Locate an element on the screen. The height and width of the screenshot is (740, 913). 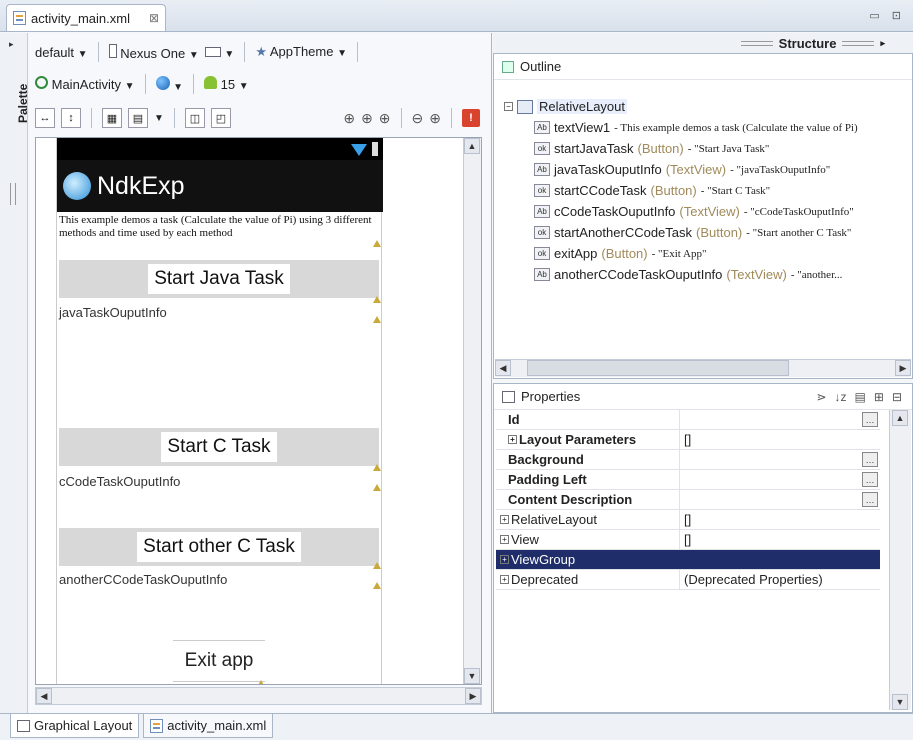
start-java-task-button: Start Java Task is located at coordinates (219, 279).